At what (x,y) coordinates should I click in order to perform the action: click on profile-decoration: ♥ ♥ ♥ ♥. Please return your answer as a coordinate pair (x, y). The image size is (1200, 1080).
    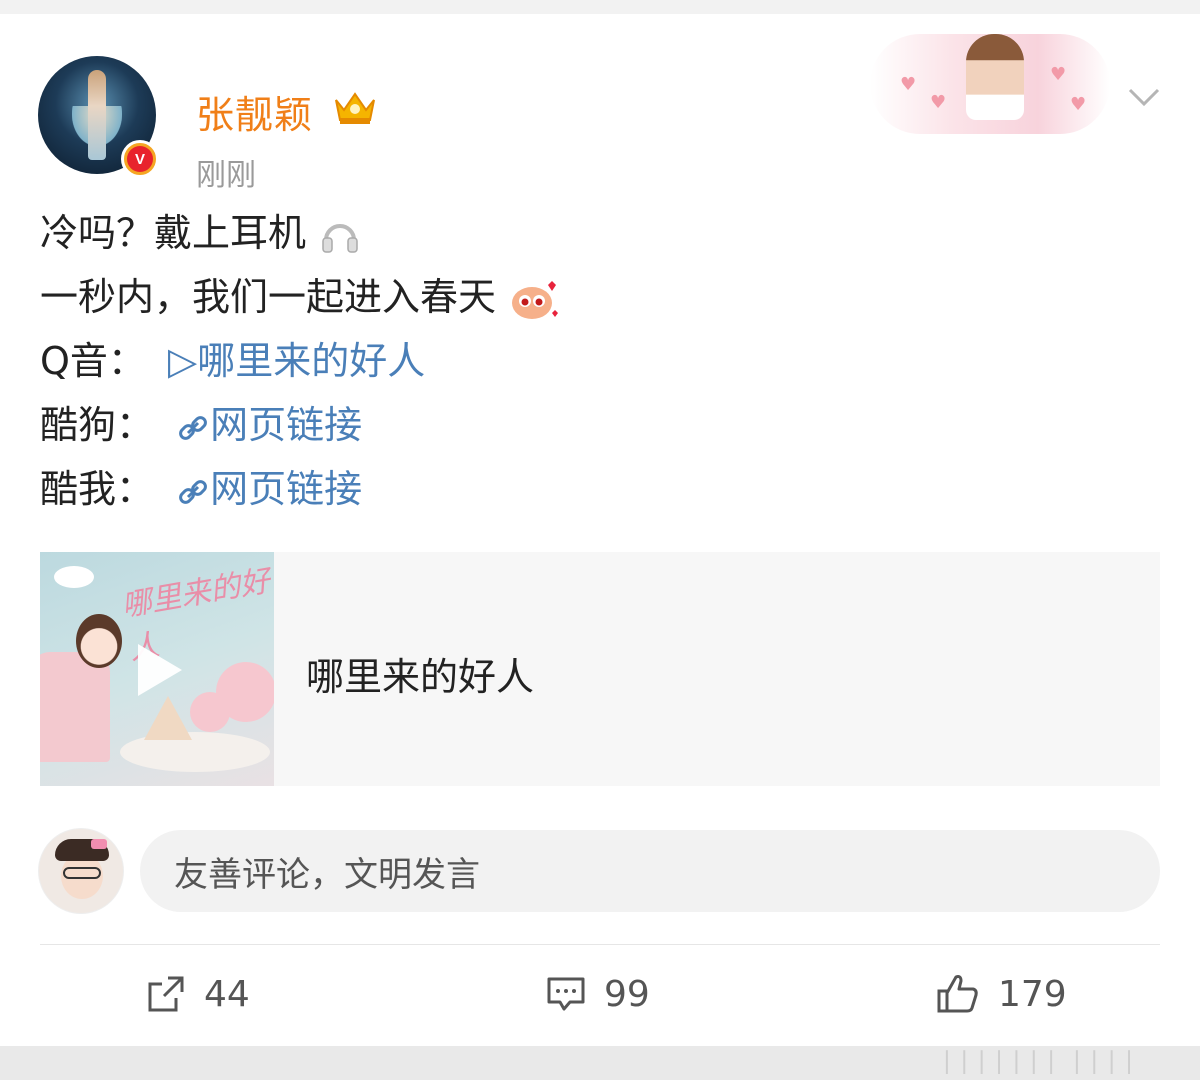
    Looking at the image, I should click on (990, 84).